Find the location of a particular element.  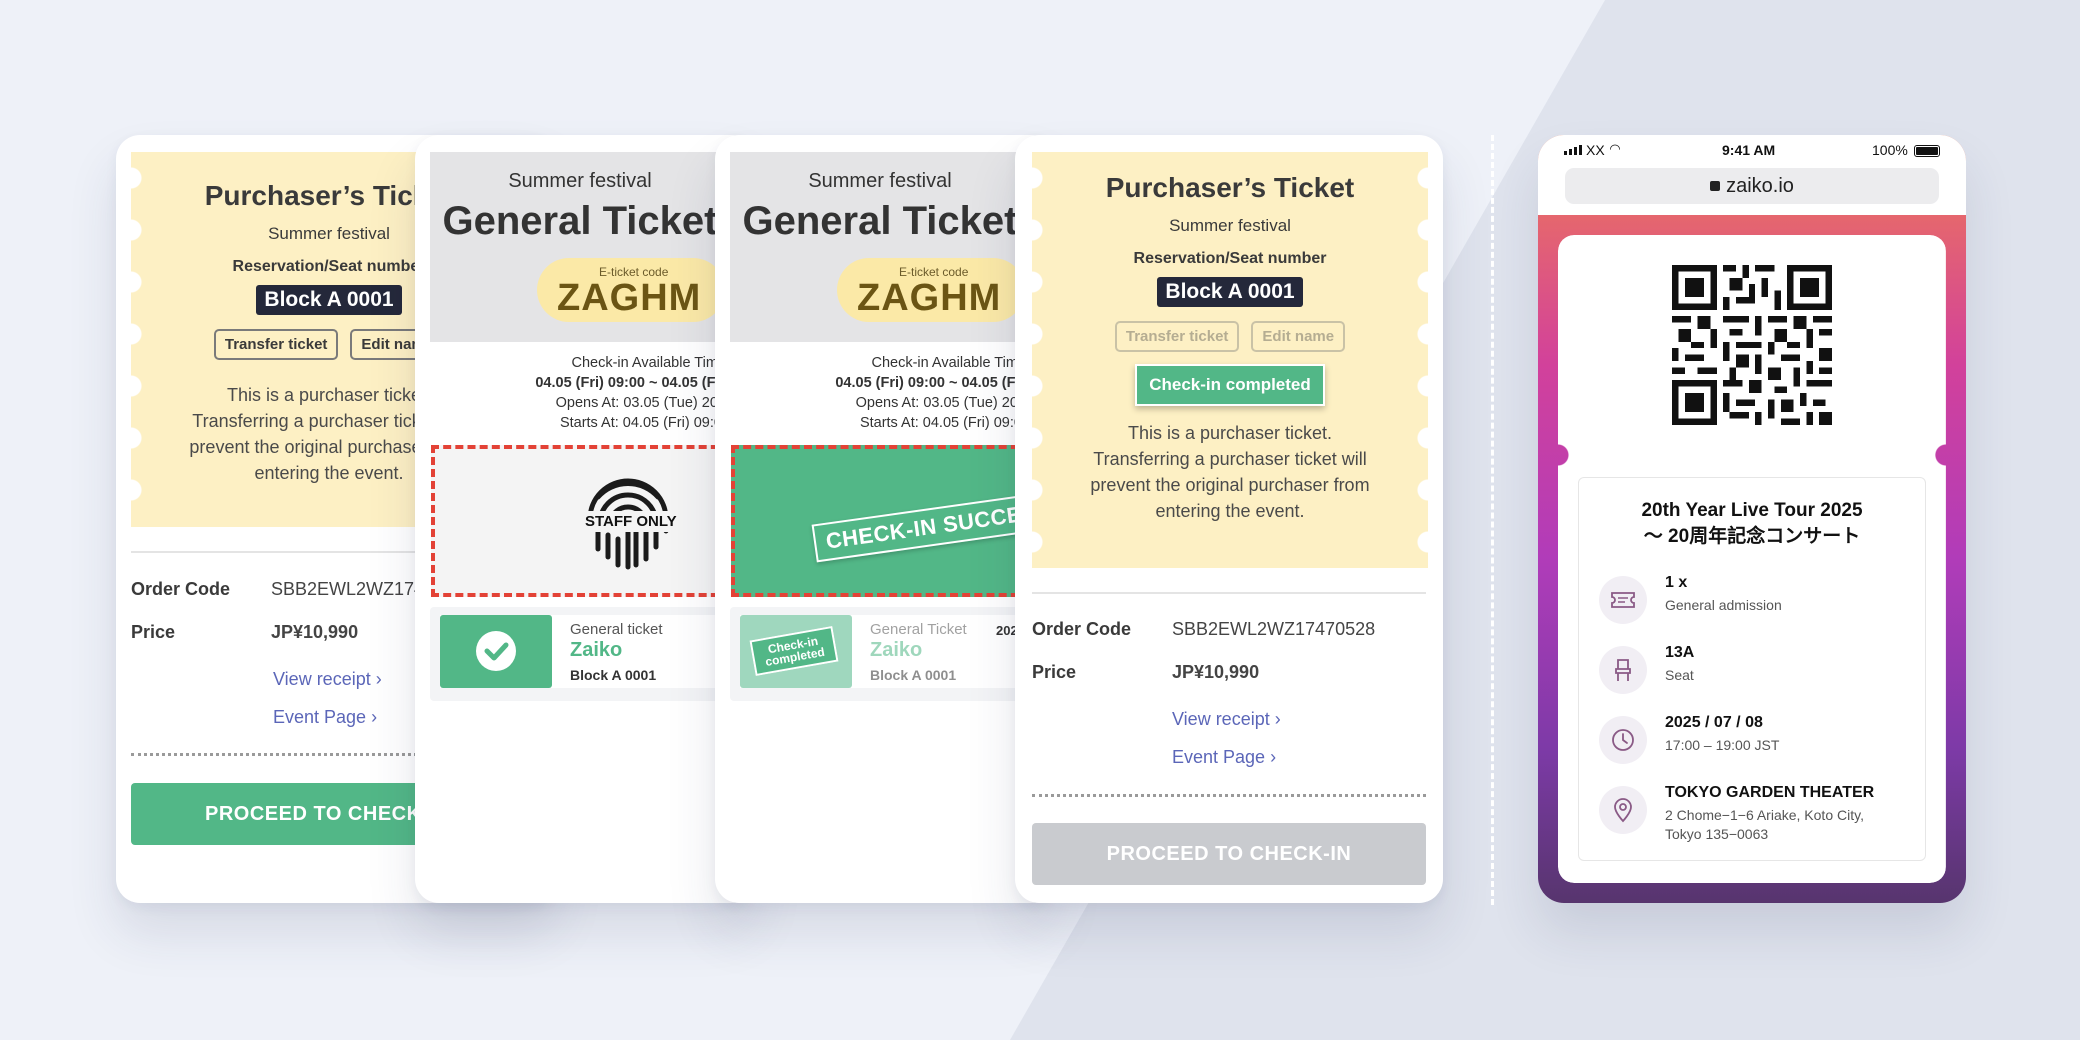

browser-chrome: XX ◠ 9:41 AM 100% zaiko.io is located at coordinates (1752, 175).